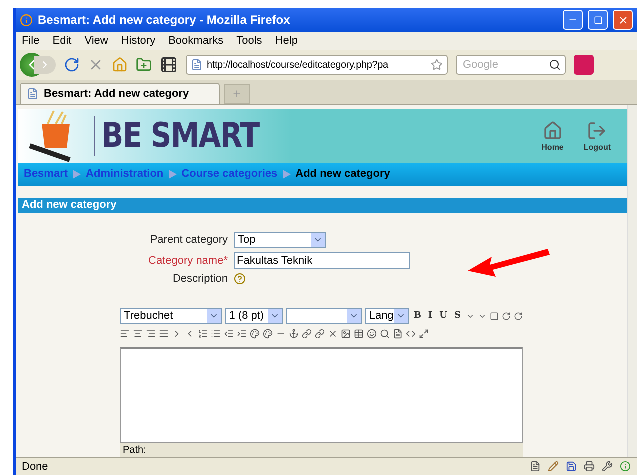 The height and width of the screenshot is (475, 637). Describe the element at coordinates (188, 240) in the screenshot. I see `field-label: Parent category` at that location.